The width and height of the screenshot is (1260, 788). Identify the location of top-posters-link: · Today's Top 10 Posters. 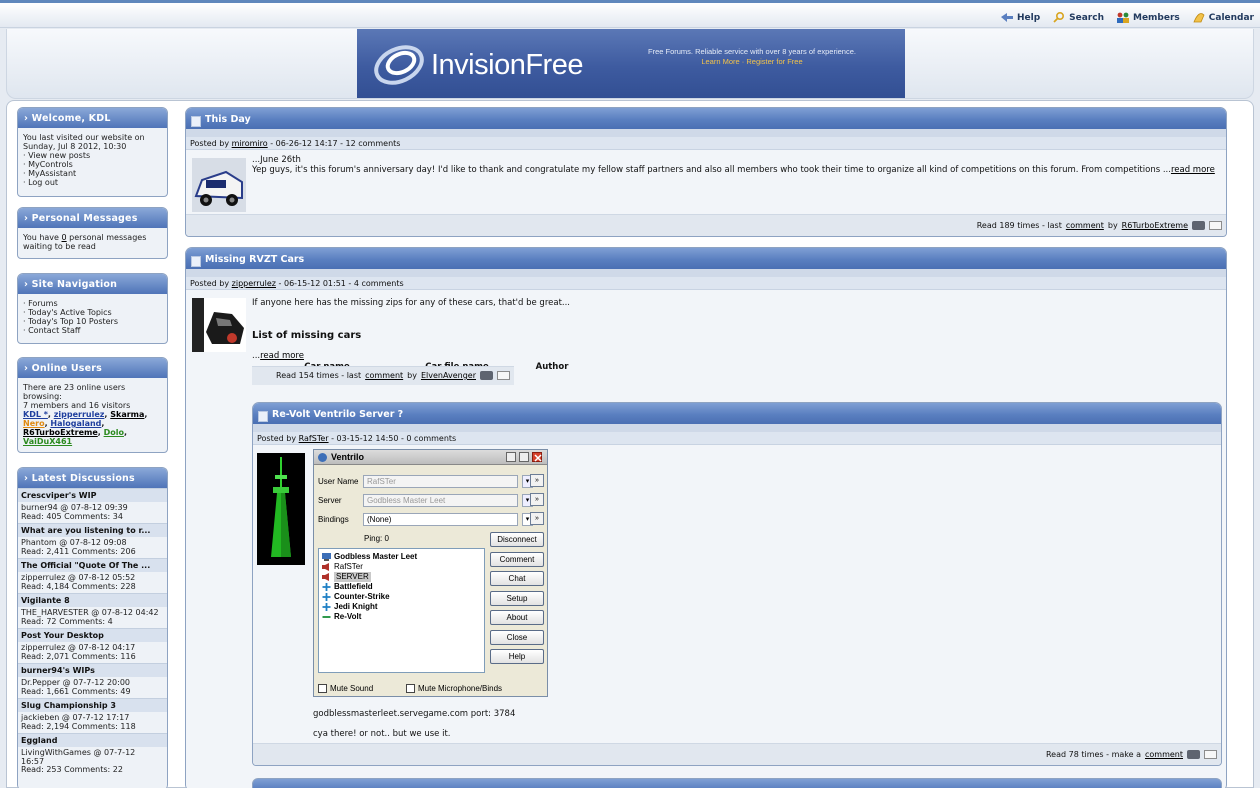
(92, 321).